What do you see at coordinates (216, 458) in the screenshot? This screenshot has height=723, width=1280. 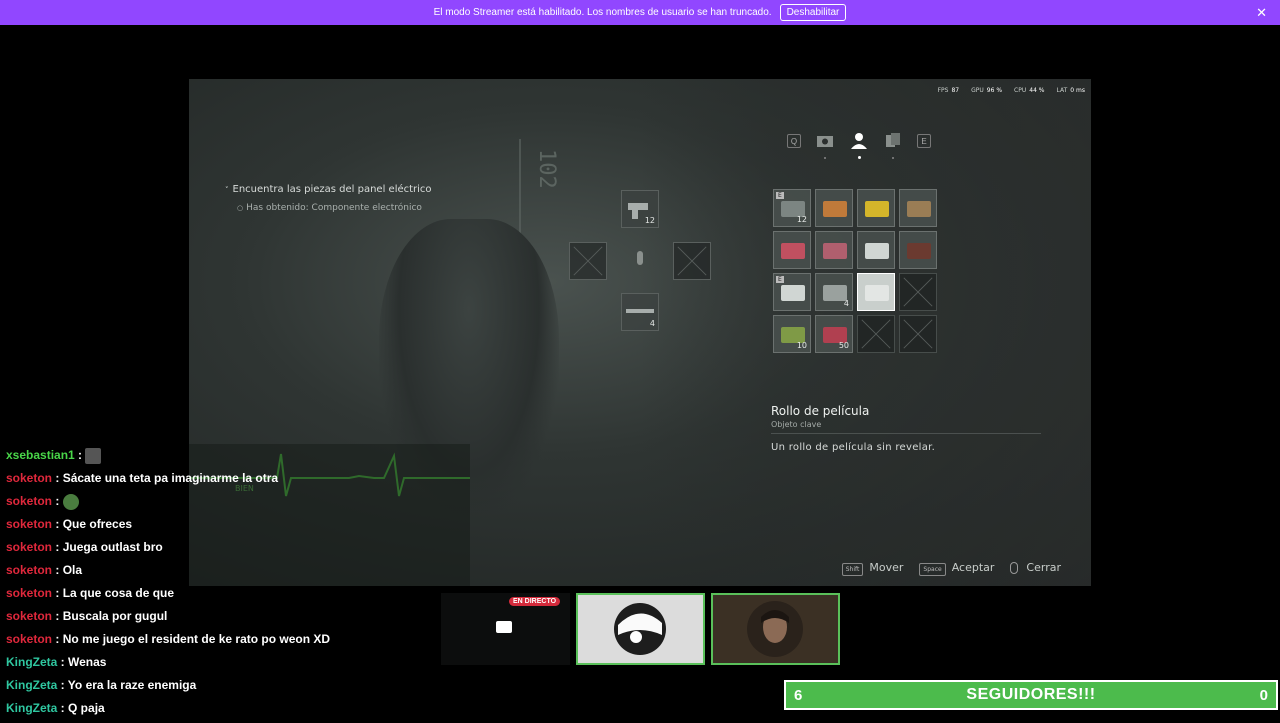 I see `chat-message: xsebastian1 :` at bounding box center [216, 458].